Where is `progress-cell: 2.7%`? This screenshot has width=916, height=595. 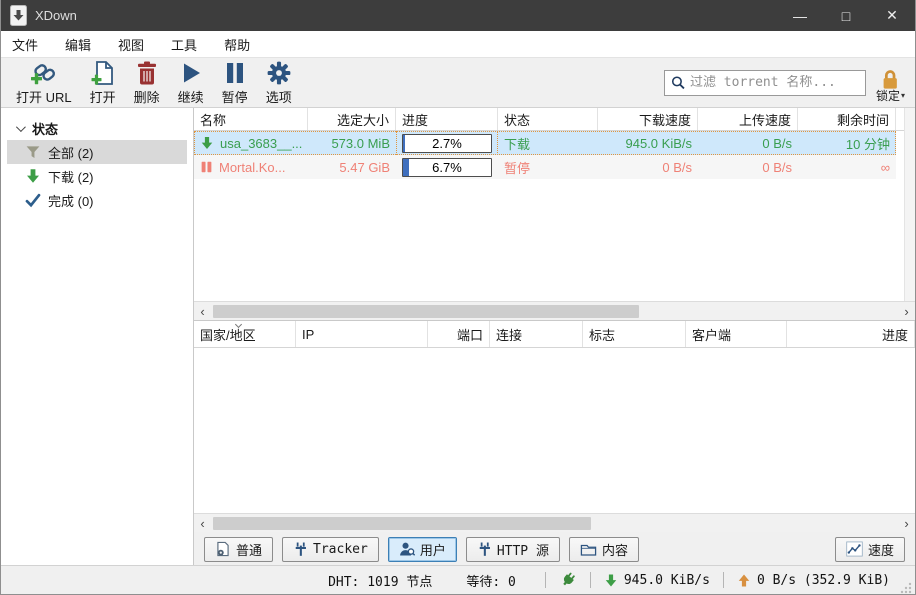 progress-cell: 2.7% is located at coordinates (447, 143).